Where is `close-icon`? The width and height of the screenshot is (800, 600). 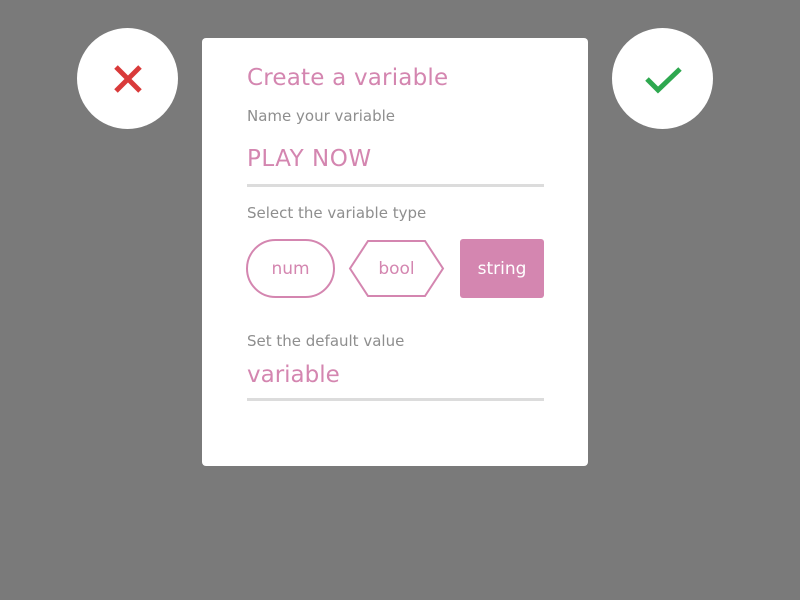 close-icon is located at coordinates (127, 78).